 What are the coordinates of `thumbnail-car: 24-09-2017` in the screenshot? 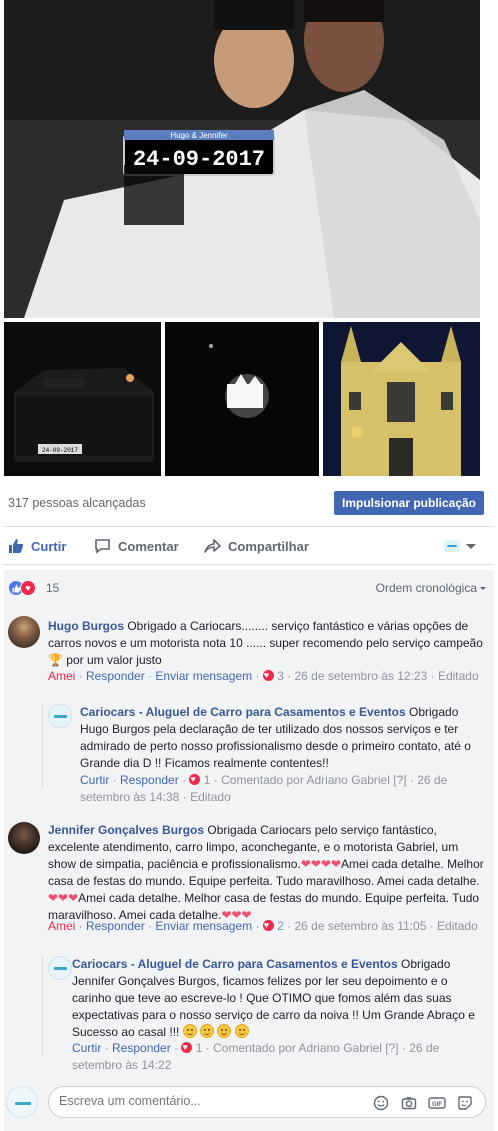 It's located at (82, 399).